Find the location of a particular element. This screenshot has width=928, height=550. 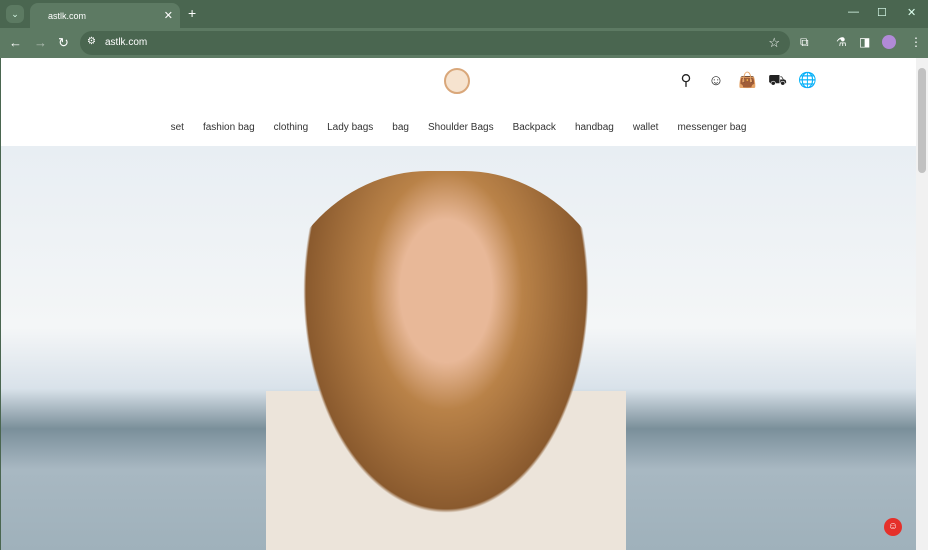

forward-icon: → is located at coordinates (40, 42).